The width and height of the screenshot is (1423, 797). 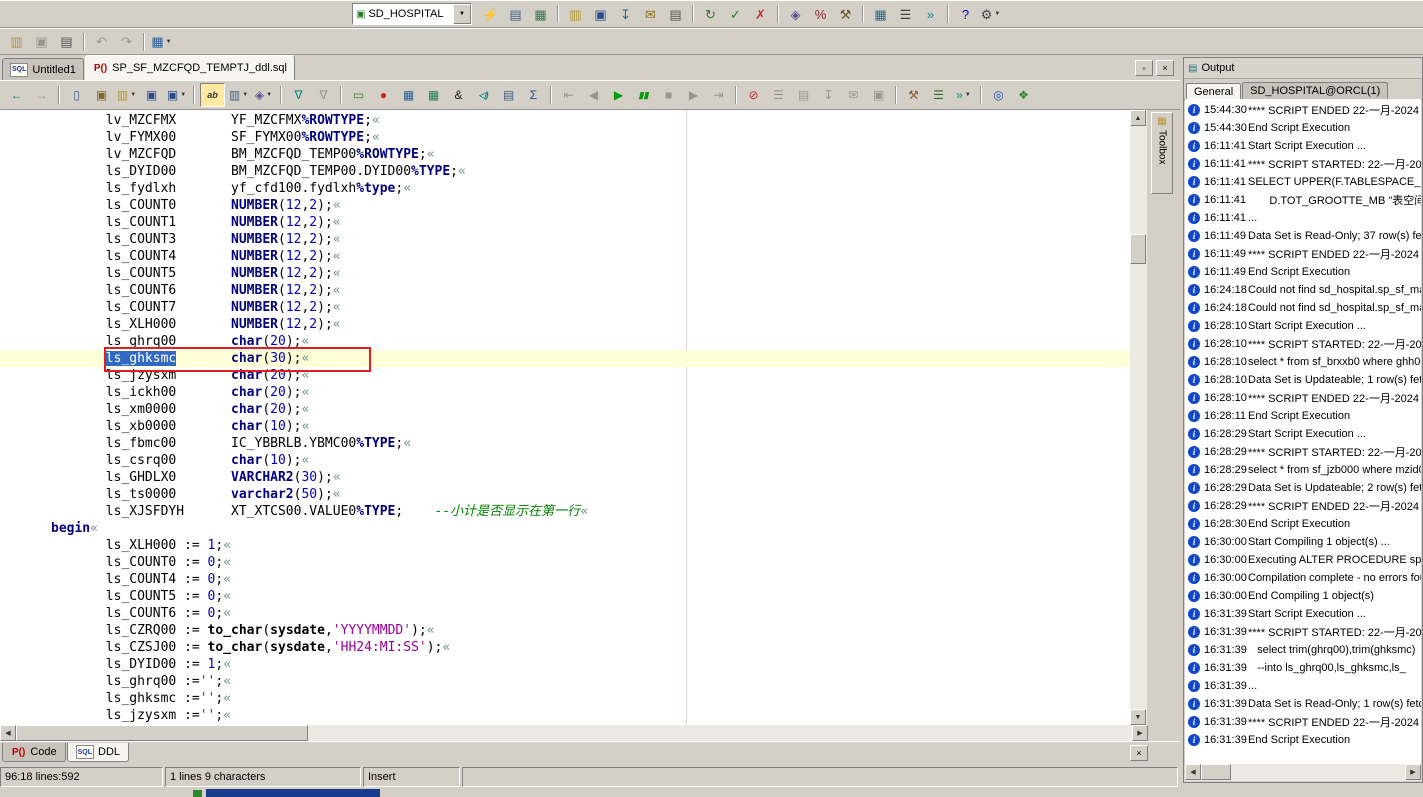 What do you see at coordinates (1140, 733) in the screenshot?
I see `scroll-right-icon: ▶` at bounding box center [1140, 733].